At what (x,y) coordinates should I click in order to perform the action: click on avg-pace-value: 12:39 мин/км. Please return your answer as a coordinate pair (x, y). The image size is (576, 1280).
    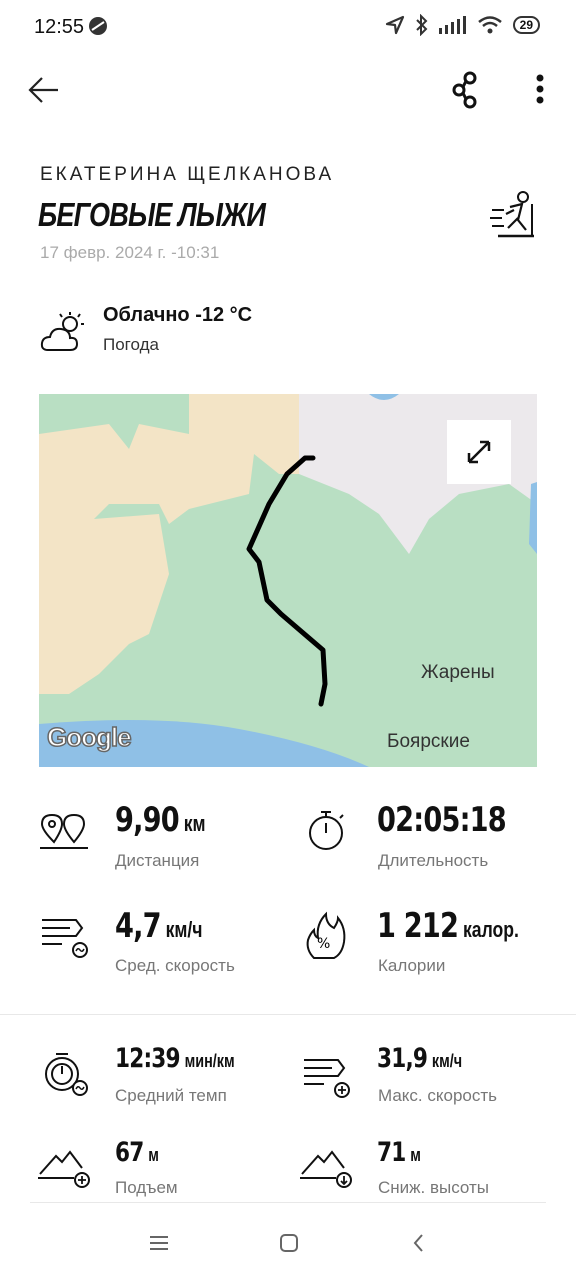
    Looking at the image, I should click on (175, 1058).